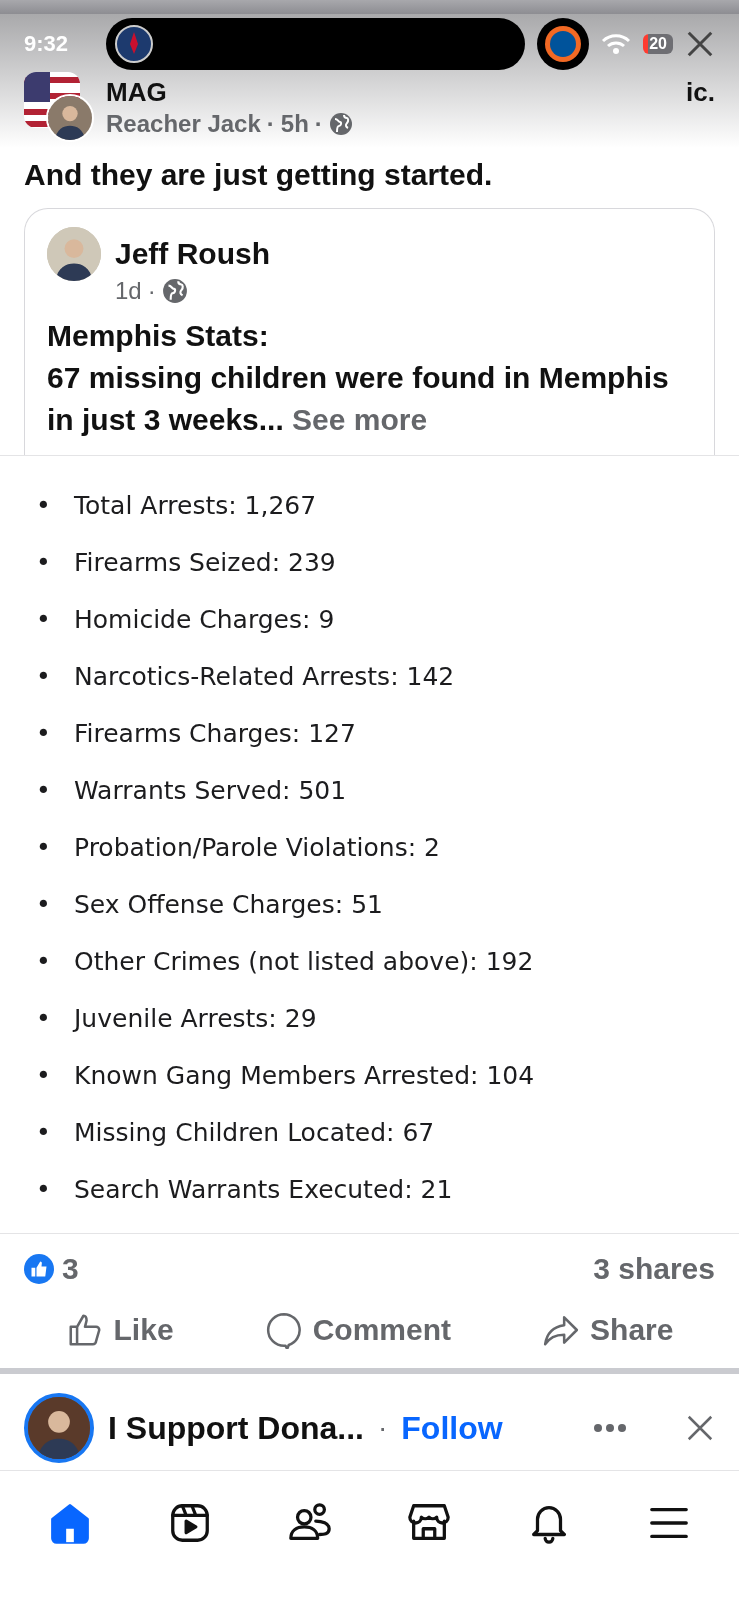 The height and width of the screenshot is (1600, 739). What do you see at coordinates (654, 1269) in the screenshot?
I see `share-count: 3 shares` at bounding box center [654, 1269].